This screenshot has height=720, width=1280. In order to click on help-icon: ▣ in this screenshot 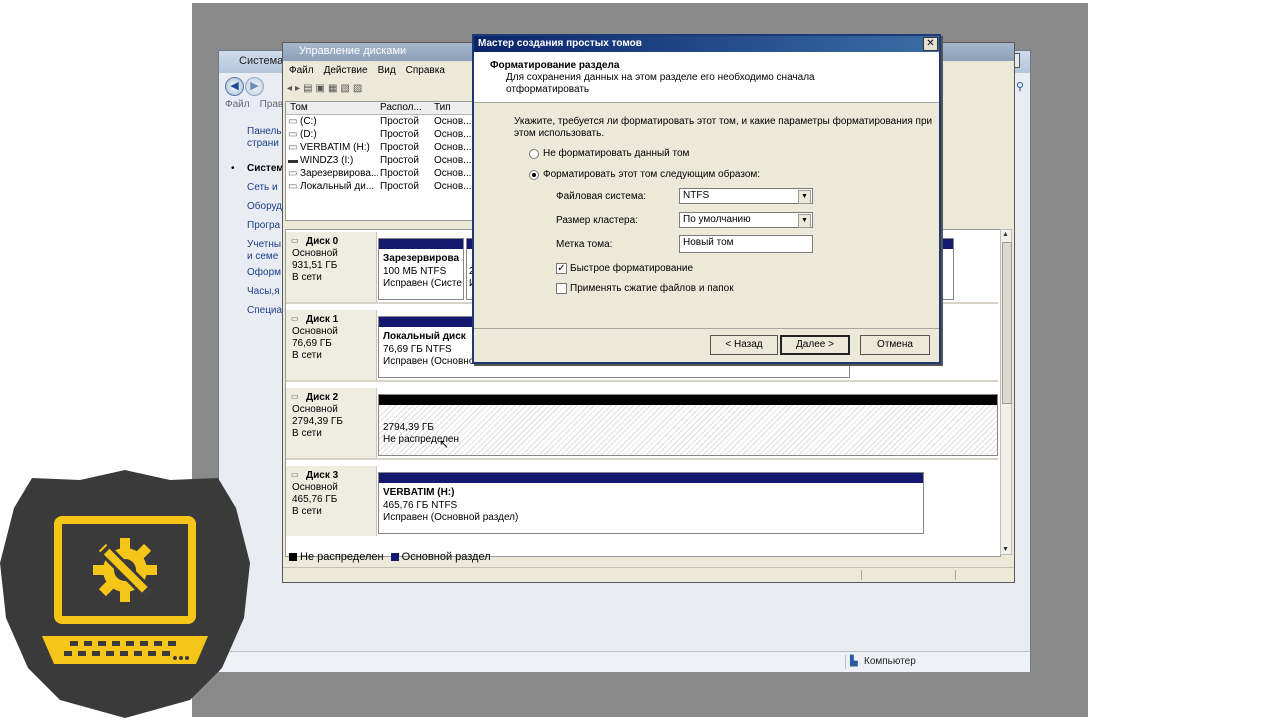, I will do `click(322, 88)`.